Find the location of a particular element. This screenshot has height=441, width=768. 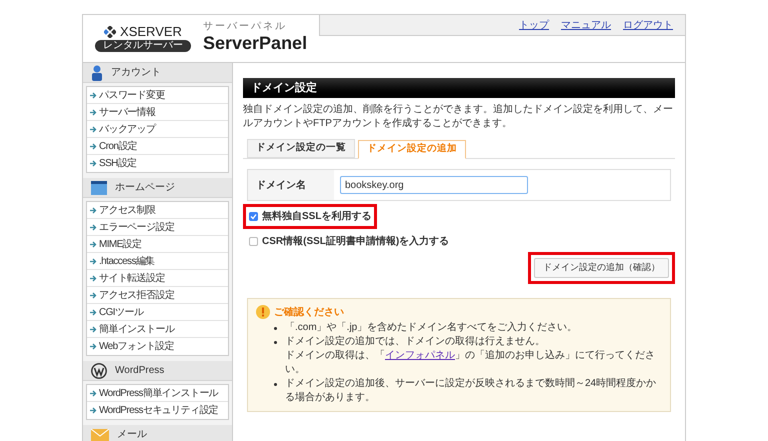

sidebar-item: Cron設定 is located at coordinates (157, 146).